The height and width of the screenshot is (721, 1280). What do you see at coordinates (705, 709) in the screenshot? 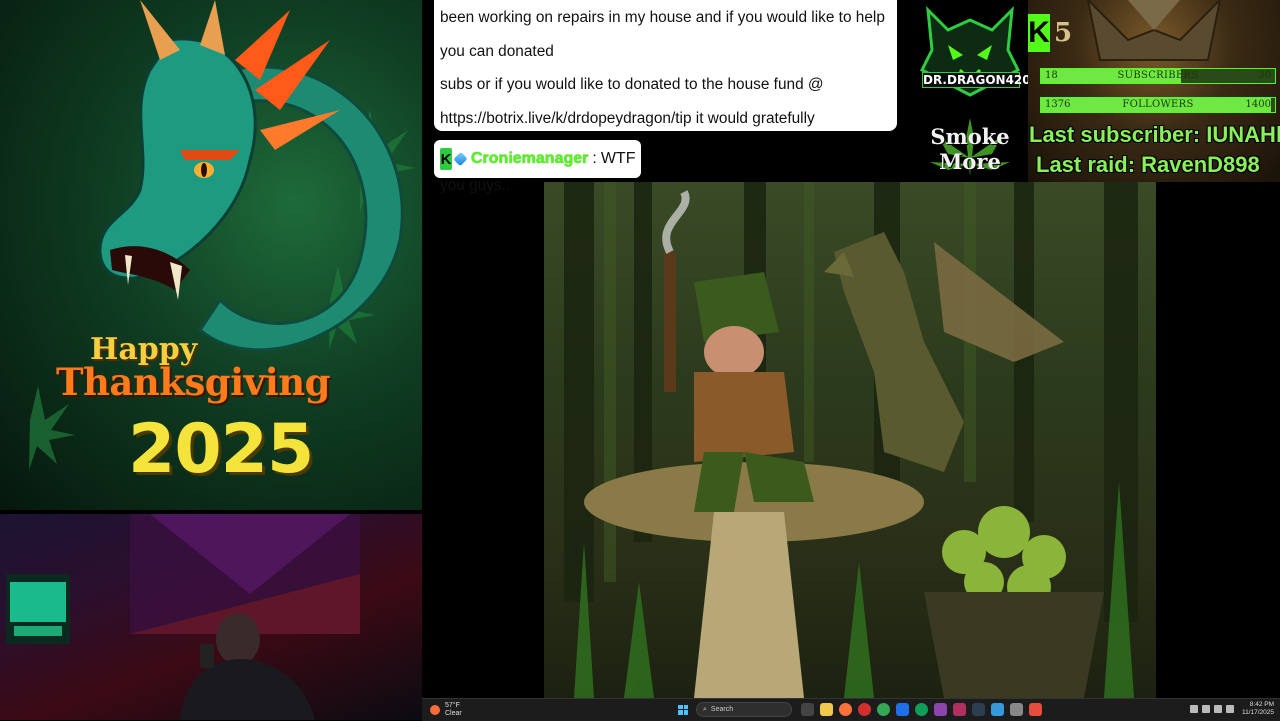
I see `search-icon: ⌕` at bounding box center [705, 709].